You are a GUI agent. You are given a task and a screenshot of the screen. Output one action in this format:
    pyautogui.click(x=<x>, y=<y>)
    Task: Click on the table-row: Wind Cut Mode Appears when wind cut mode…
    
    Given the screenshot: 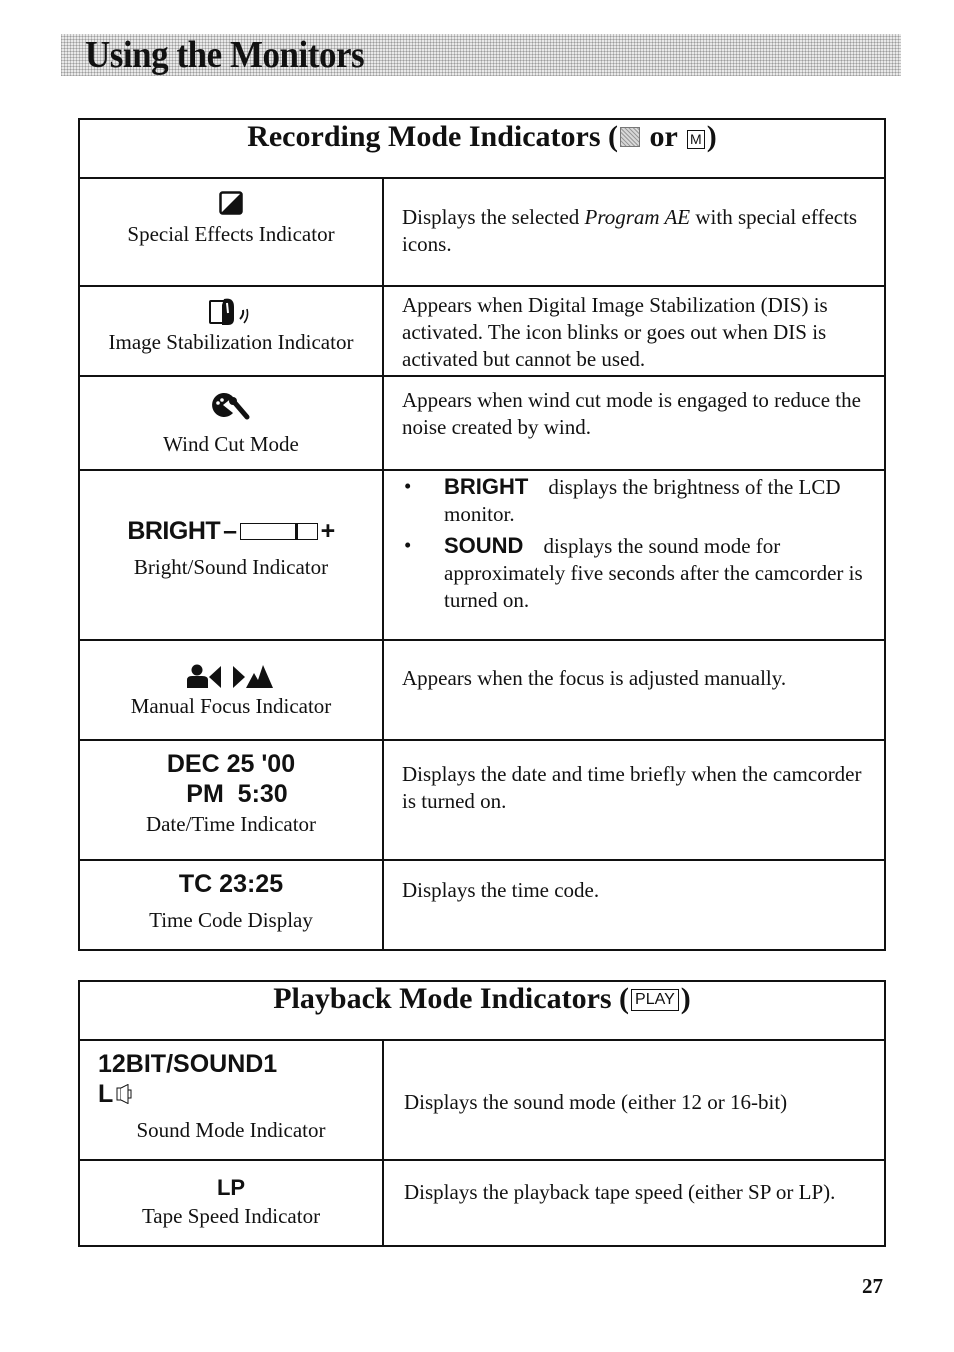 What is the action you would take?
    pyautogui.click(x=482, y=423)
    